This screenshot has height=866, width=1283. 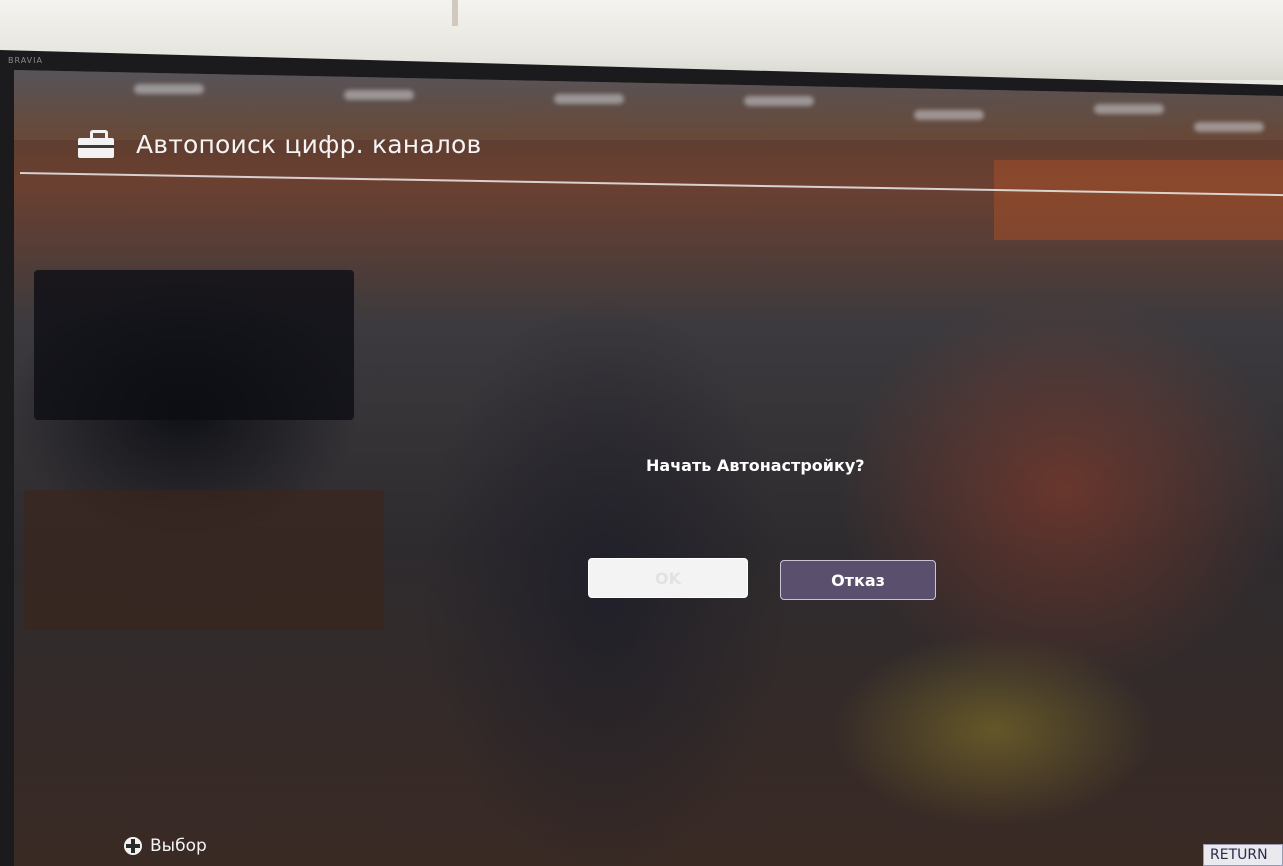 I want to click on menu-header: Автопоиск цифр. каналов, so click(x=279, y=144).